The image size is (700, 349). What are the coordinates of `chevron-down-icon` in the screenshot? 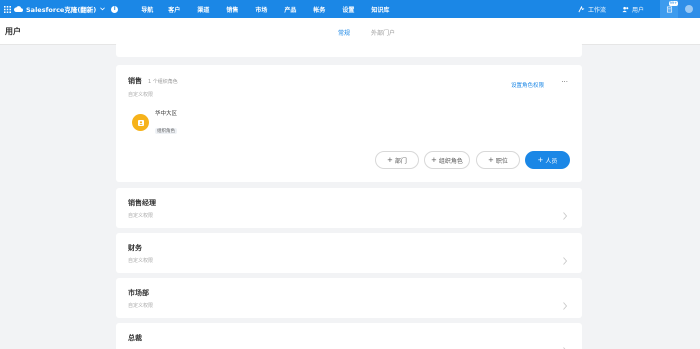 It's located at (103, 9).